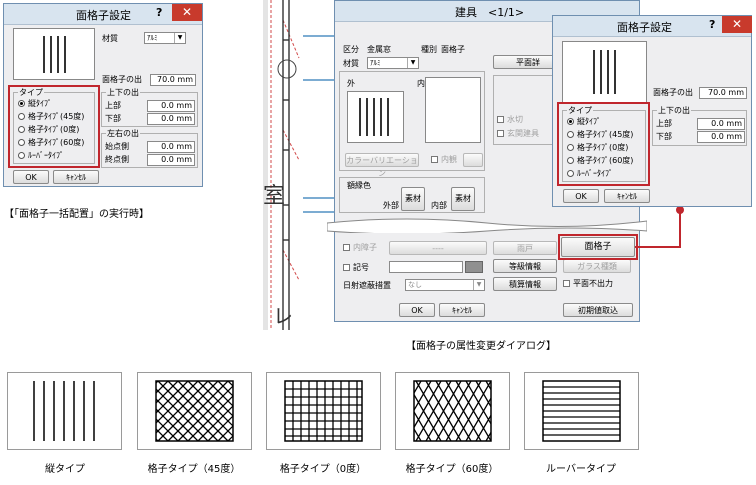  I want to click on fitting-ok-button: OK, so click(417, 310).